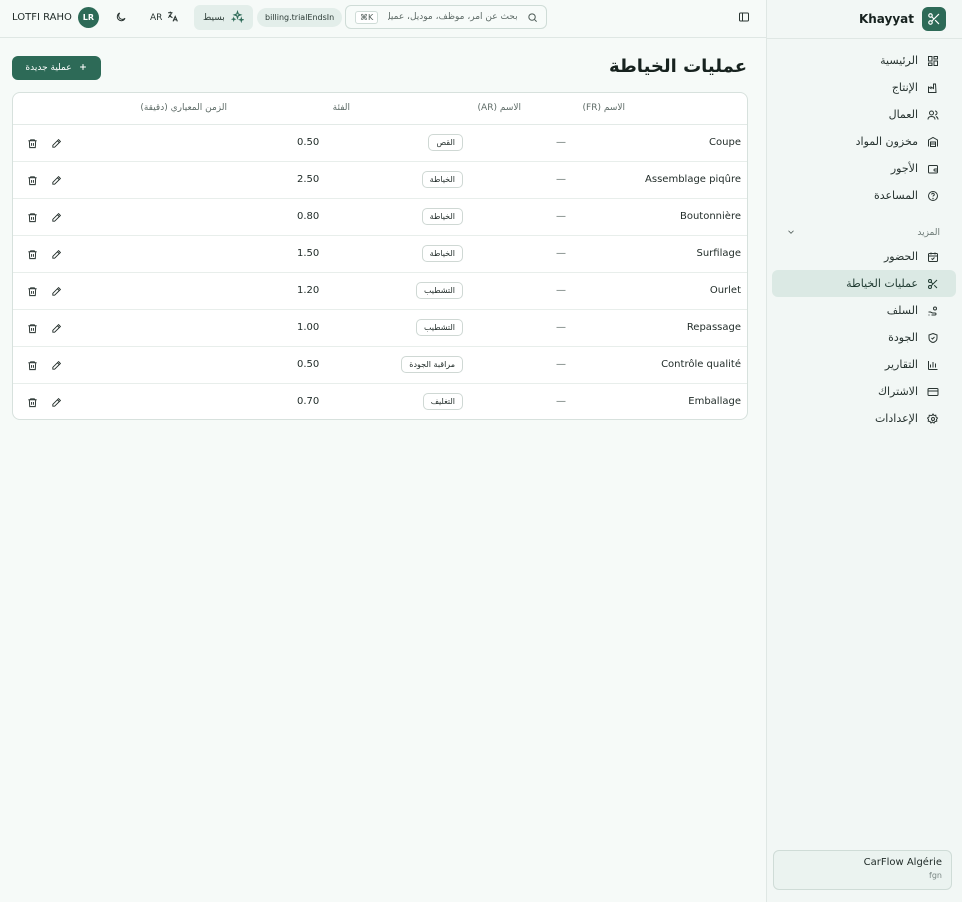  Describe the element at coordinates (862, 870) in the screenshot. I see `workspace-switcher: CarFlow Algérie fgn` at that location.